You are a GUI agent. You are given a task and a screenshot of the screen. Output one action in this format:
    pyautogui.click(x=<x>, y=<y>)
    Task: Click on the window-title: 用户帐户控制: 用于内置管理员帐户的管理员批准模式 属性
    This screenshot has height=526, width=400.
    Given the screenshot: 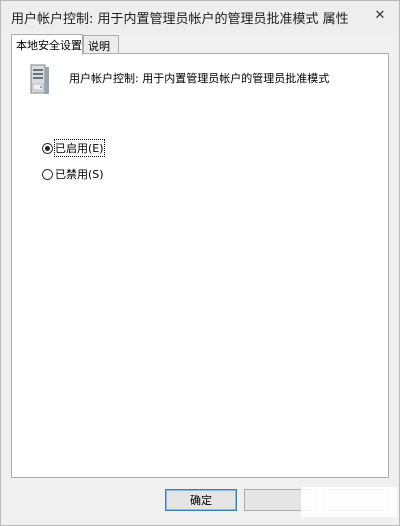 What is the action you would take?
    pyautogui.click(x=180, y=19)
    